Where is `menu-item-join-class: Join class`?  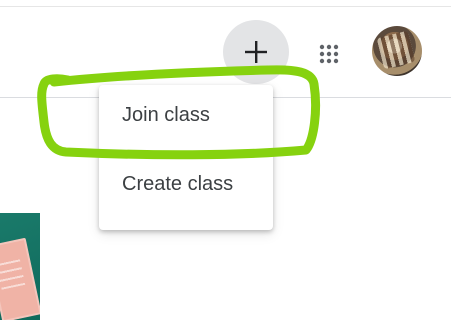 menu-item-join-class: Join class is located at coordinates (186, 115).